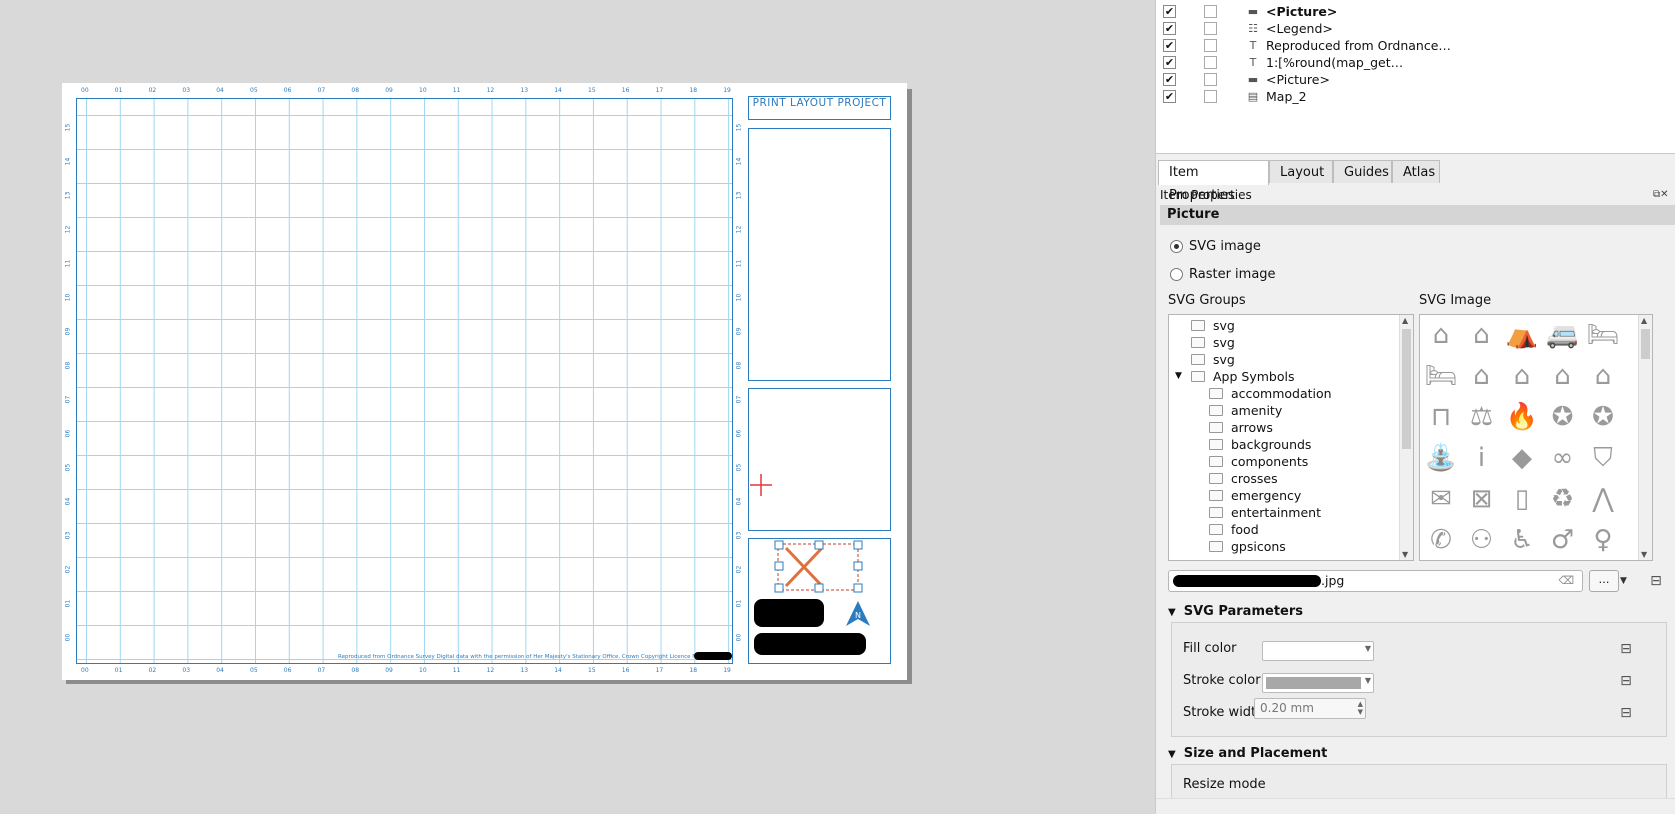 The width and height of the screenshot is (1675, 814). I want to click on clear-path-icon: ⌫, so click(1566, 580).